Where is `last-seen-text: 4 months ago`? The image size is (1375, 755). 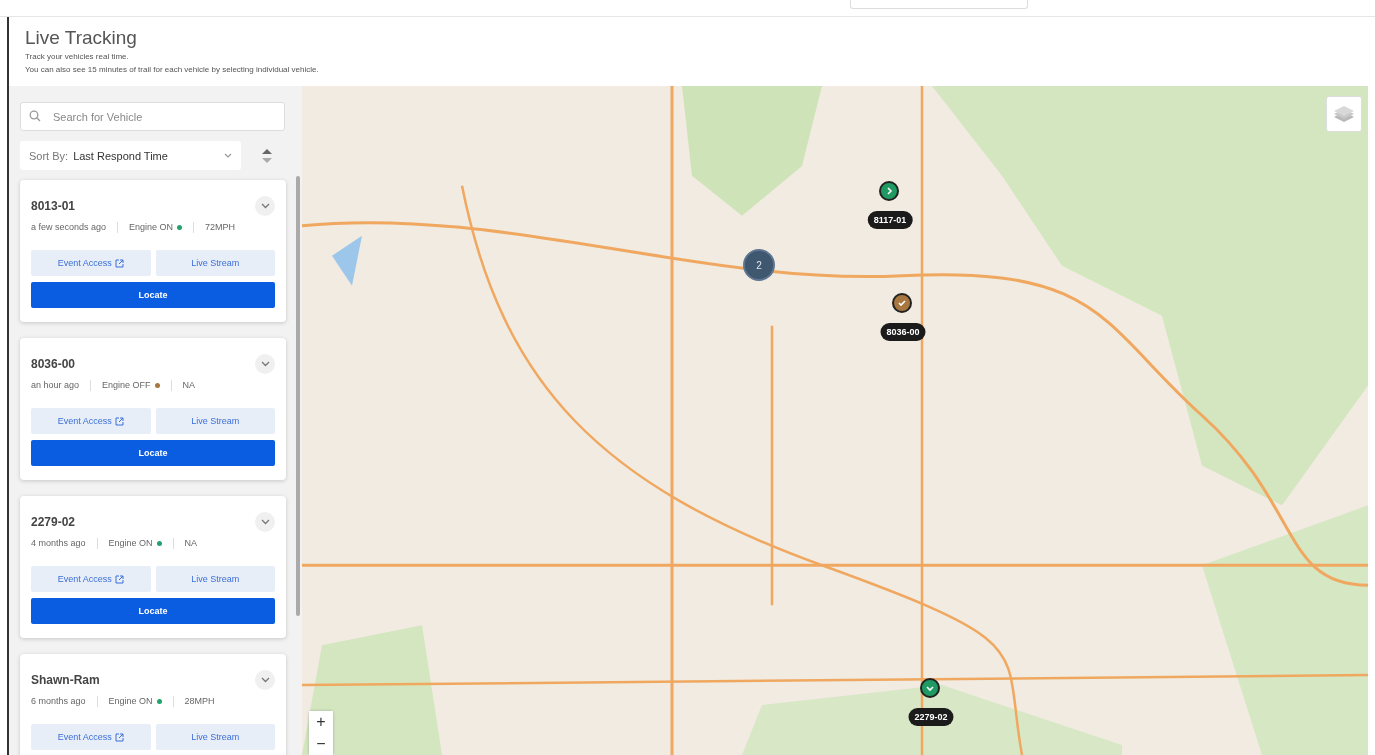
last-seen-text: 4 months ago is located at coordinates (58, 543).